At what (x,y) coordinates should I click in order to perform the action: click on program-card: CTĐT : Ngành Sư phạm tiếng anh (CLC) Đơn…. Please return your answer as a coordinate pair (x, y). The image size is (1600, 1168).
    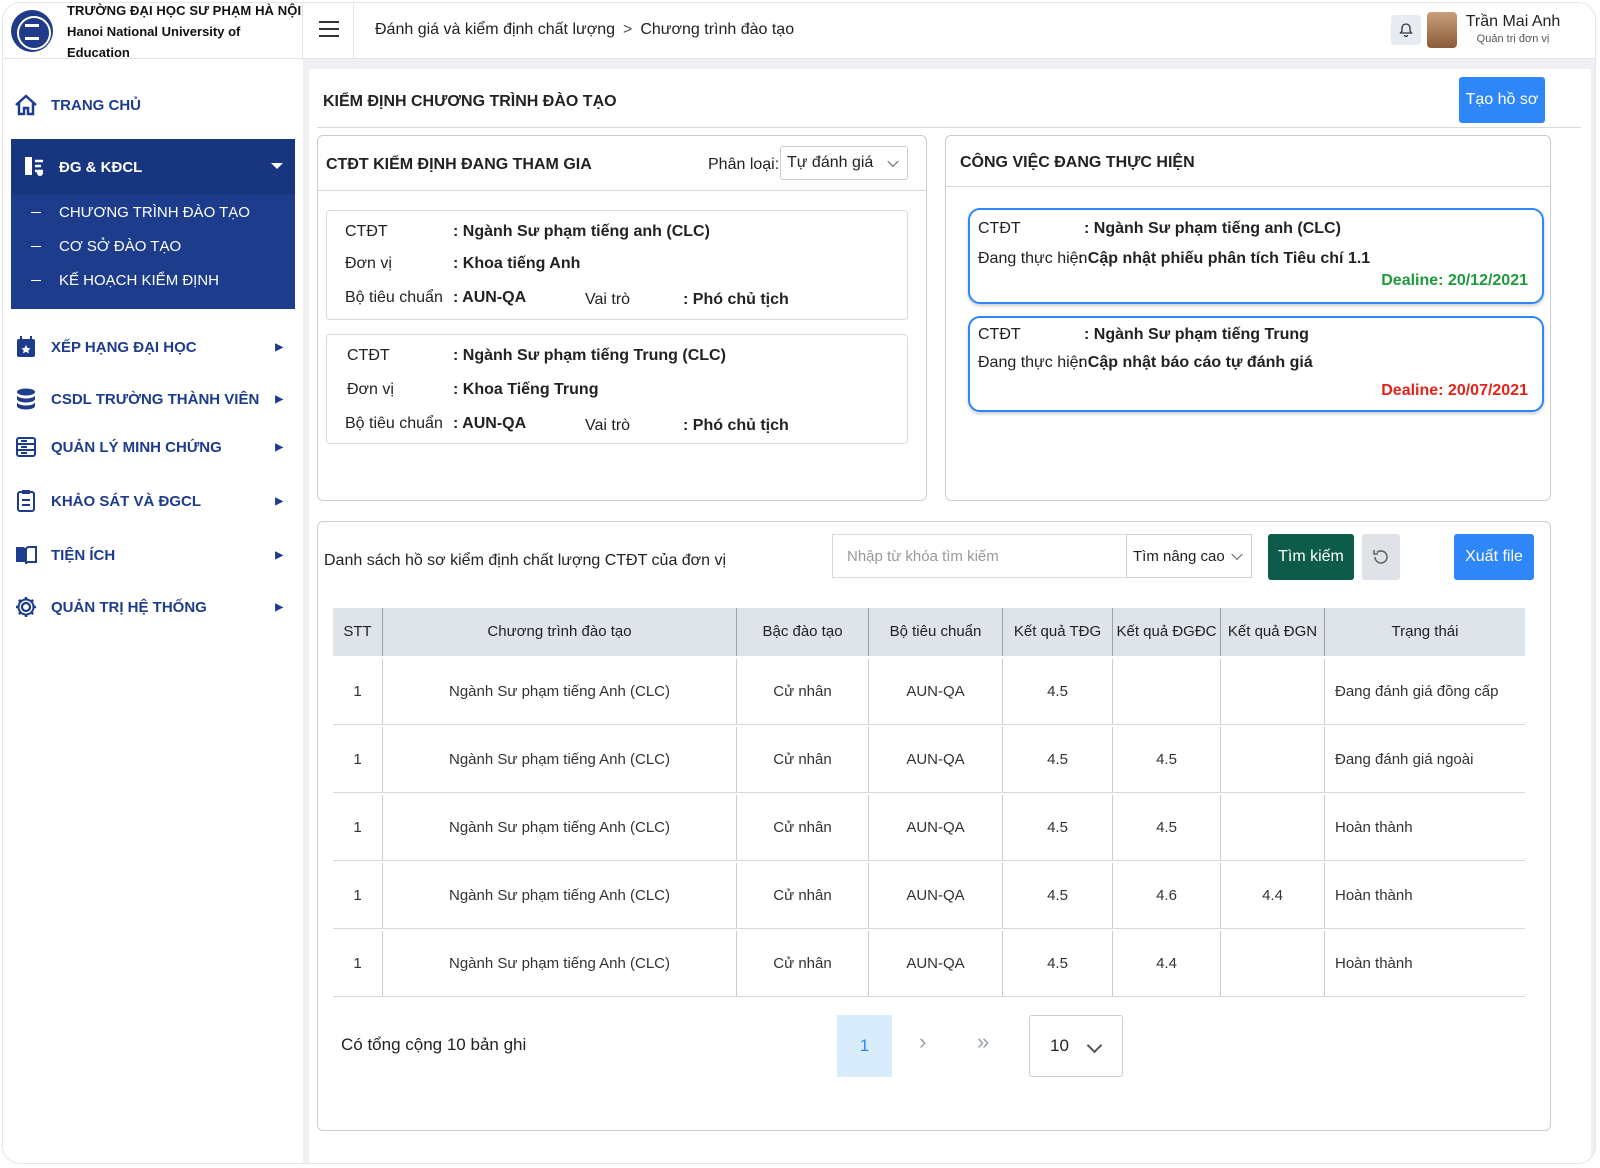
    Looking at the image, I should click on (617, 265).